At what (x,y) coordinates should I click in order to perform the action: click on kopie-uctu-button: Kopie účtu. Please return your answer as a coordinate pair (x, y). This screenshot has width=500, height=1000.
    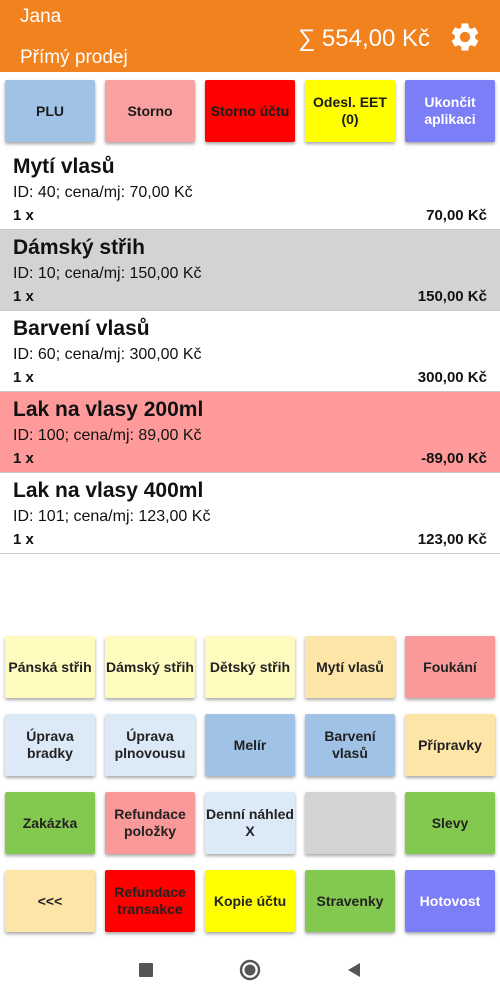
    Looking at the image, I should click on (250, 901).